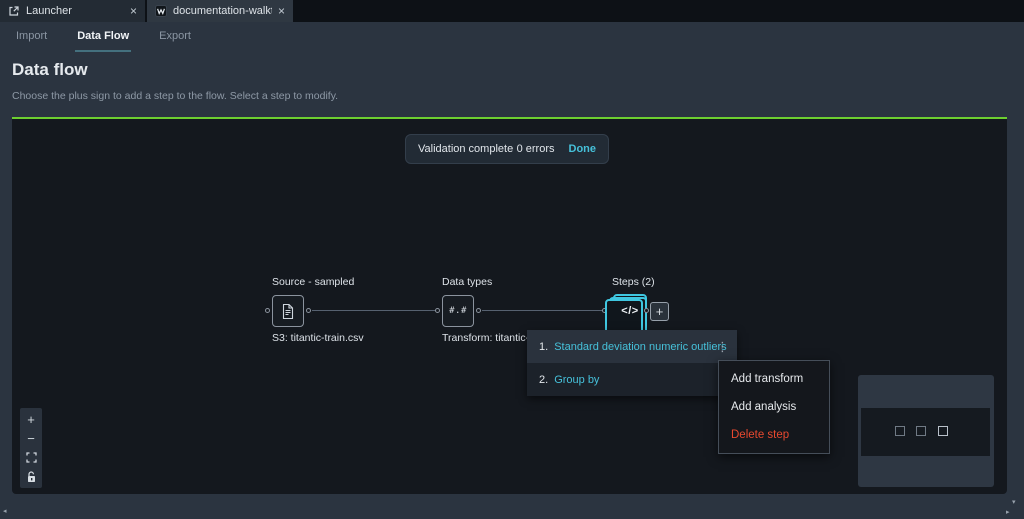 This screenshot has width=1024, height=519. I want to click on tab-flow-file: documentation-walkthrough- ×, so click(220, 11).